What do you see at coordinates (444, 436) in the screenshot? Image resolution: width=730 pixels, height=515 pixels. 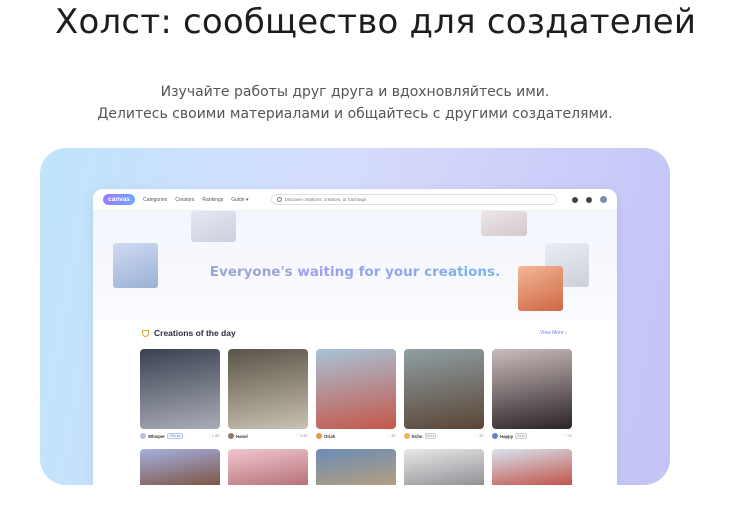 I see `creation-meta: Echo Beta ♡ 3K` at bounding box center [444, 436].